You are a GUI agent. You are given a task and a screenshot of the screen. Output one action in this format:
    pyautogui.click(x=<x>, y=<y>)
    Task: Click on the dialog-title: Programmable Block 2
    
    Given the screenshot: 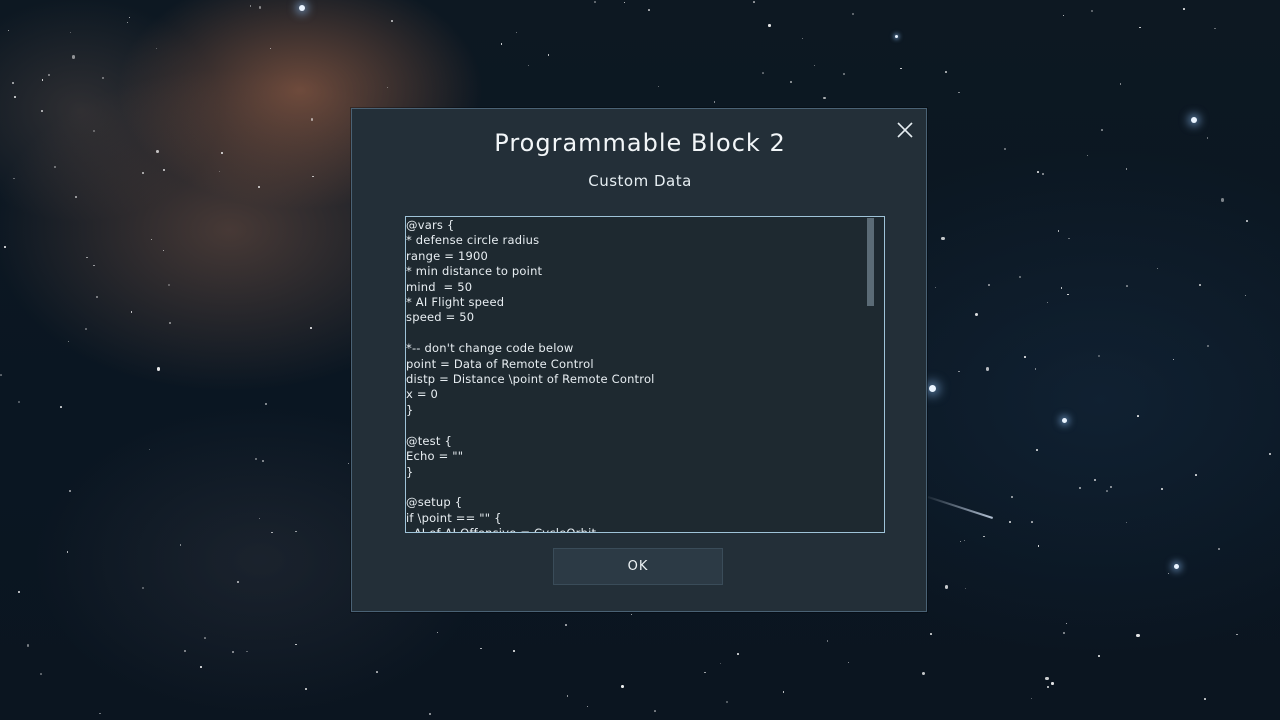 What is the action you would take?
    pyautogui.click(x=640, y=143)
    